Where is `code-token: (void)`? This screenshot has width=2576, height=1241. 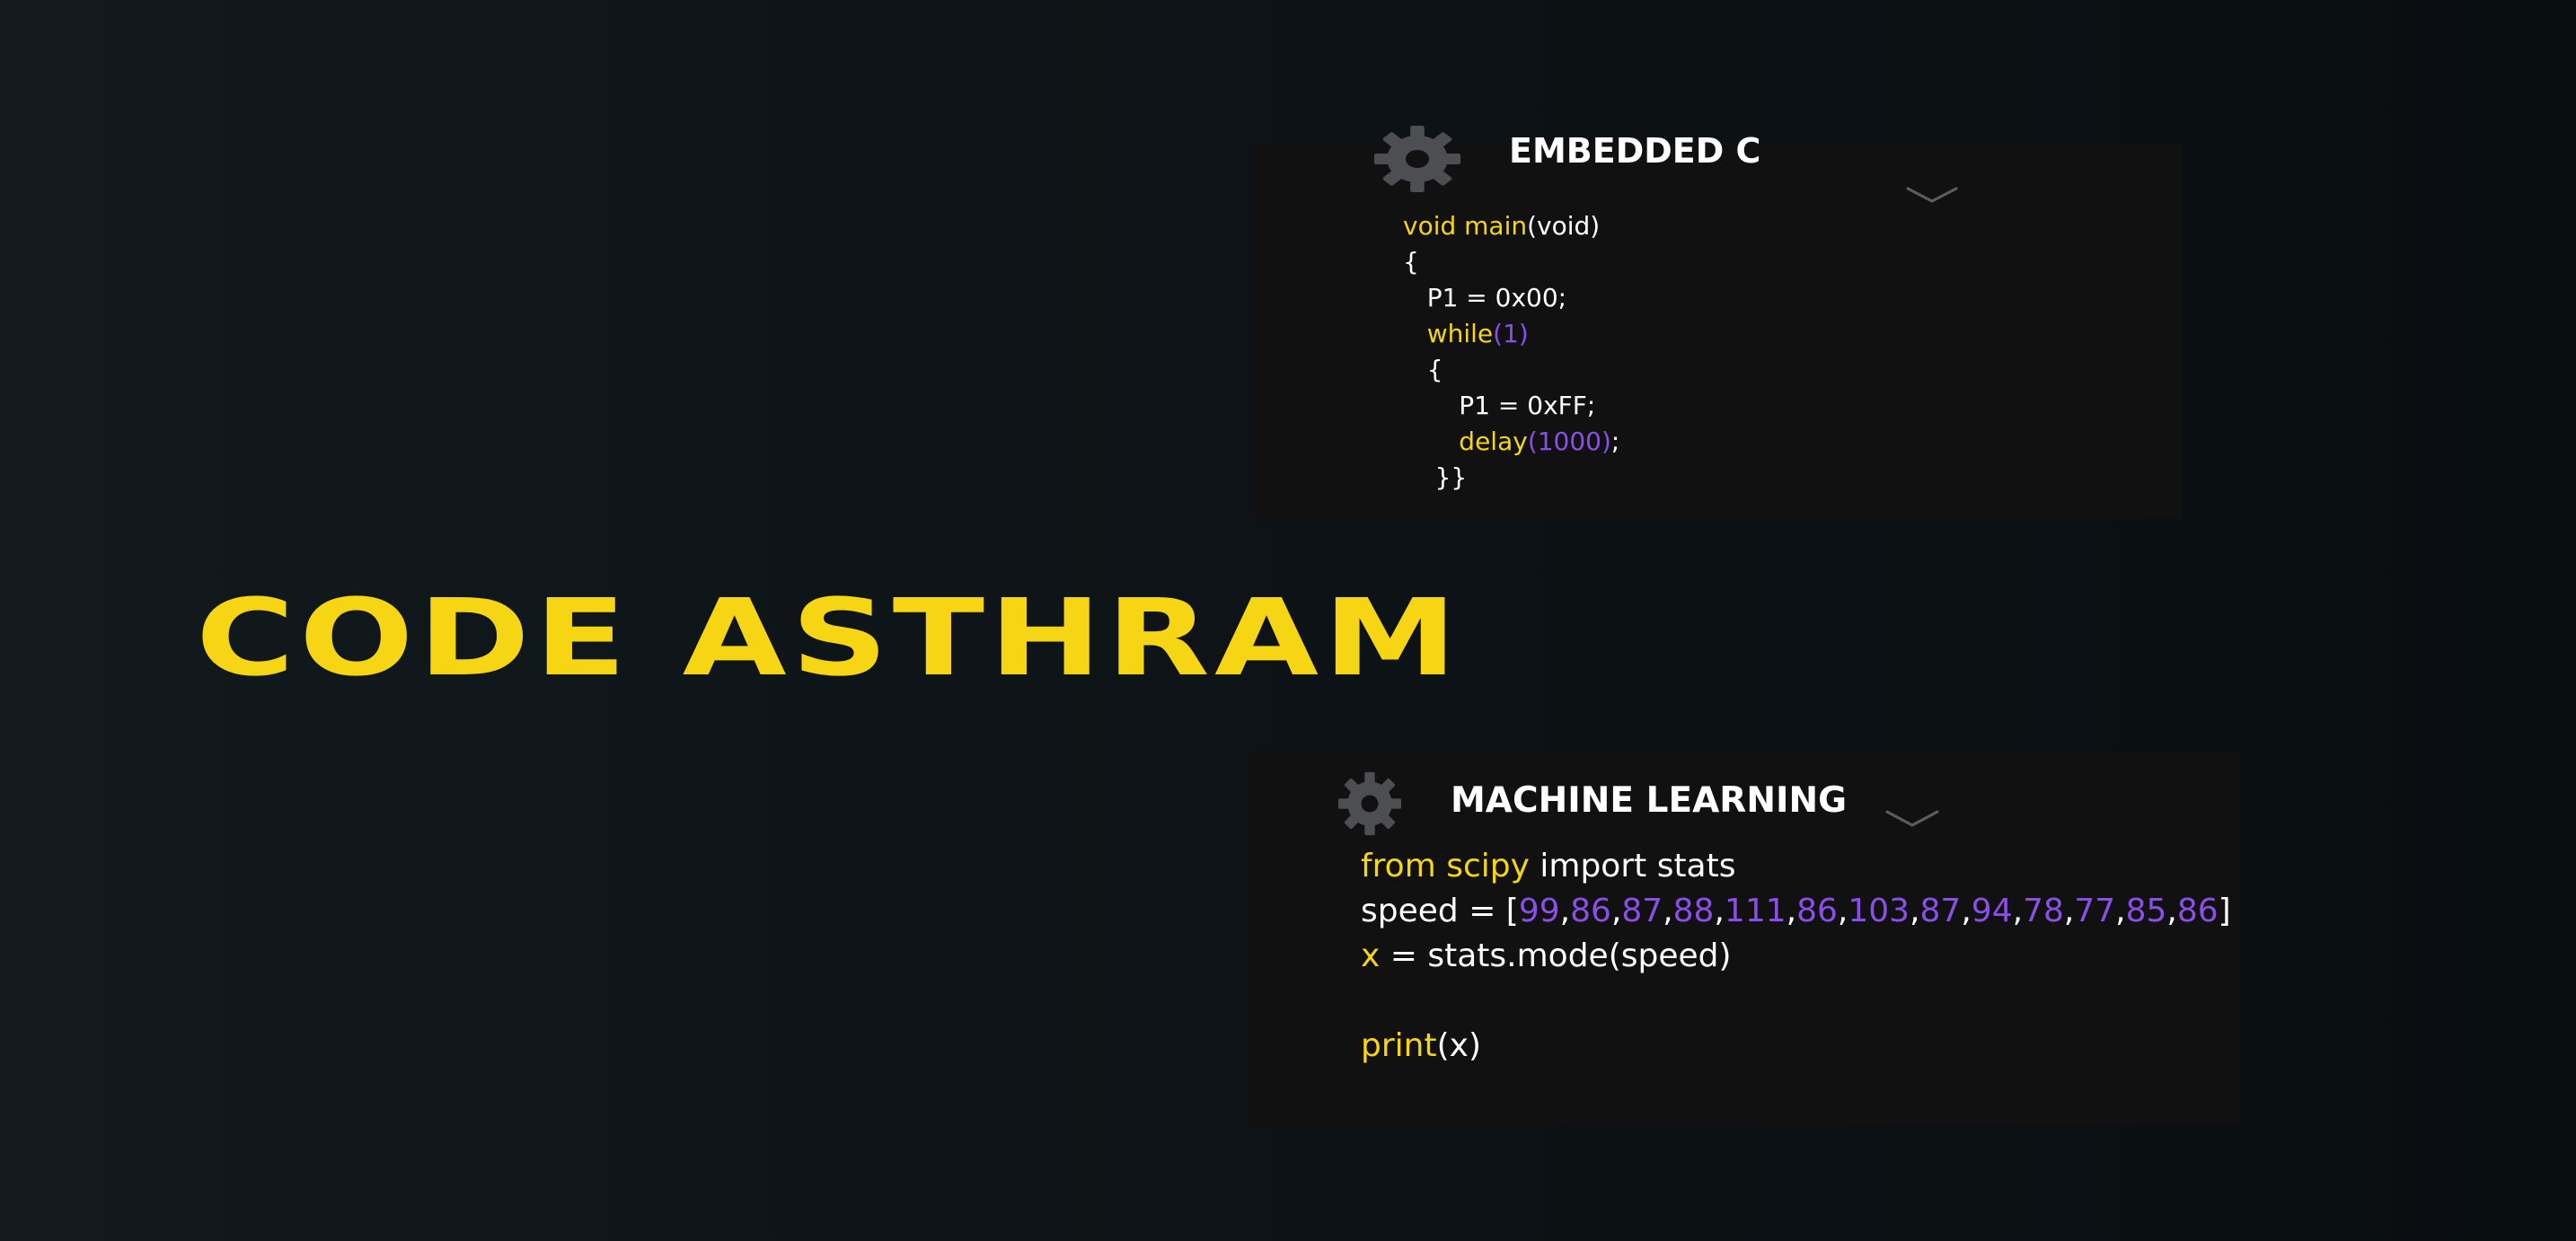
code-token: (void) is located at coordinates (1564, 226).